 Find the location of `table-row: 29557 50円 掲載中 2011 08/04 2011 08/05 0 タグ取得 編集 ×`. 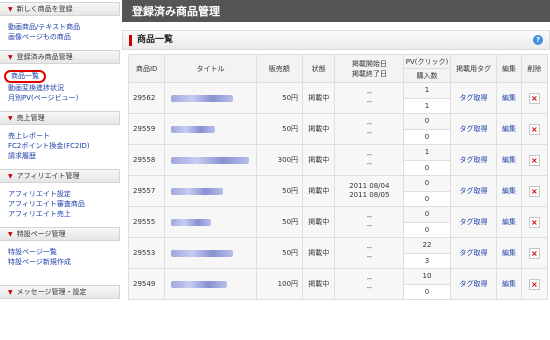

table-row: 29557 50円 掲載中 2011 08/04 2011 08/05 0 タグ取得 編集 × is located at coordinates (338, 191).